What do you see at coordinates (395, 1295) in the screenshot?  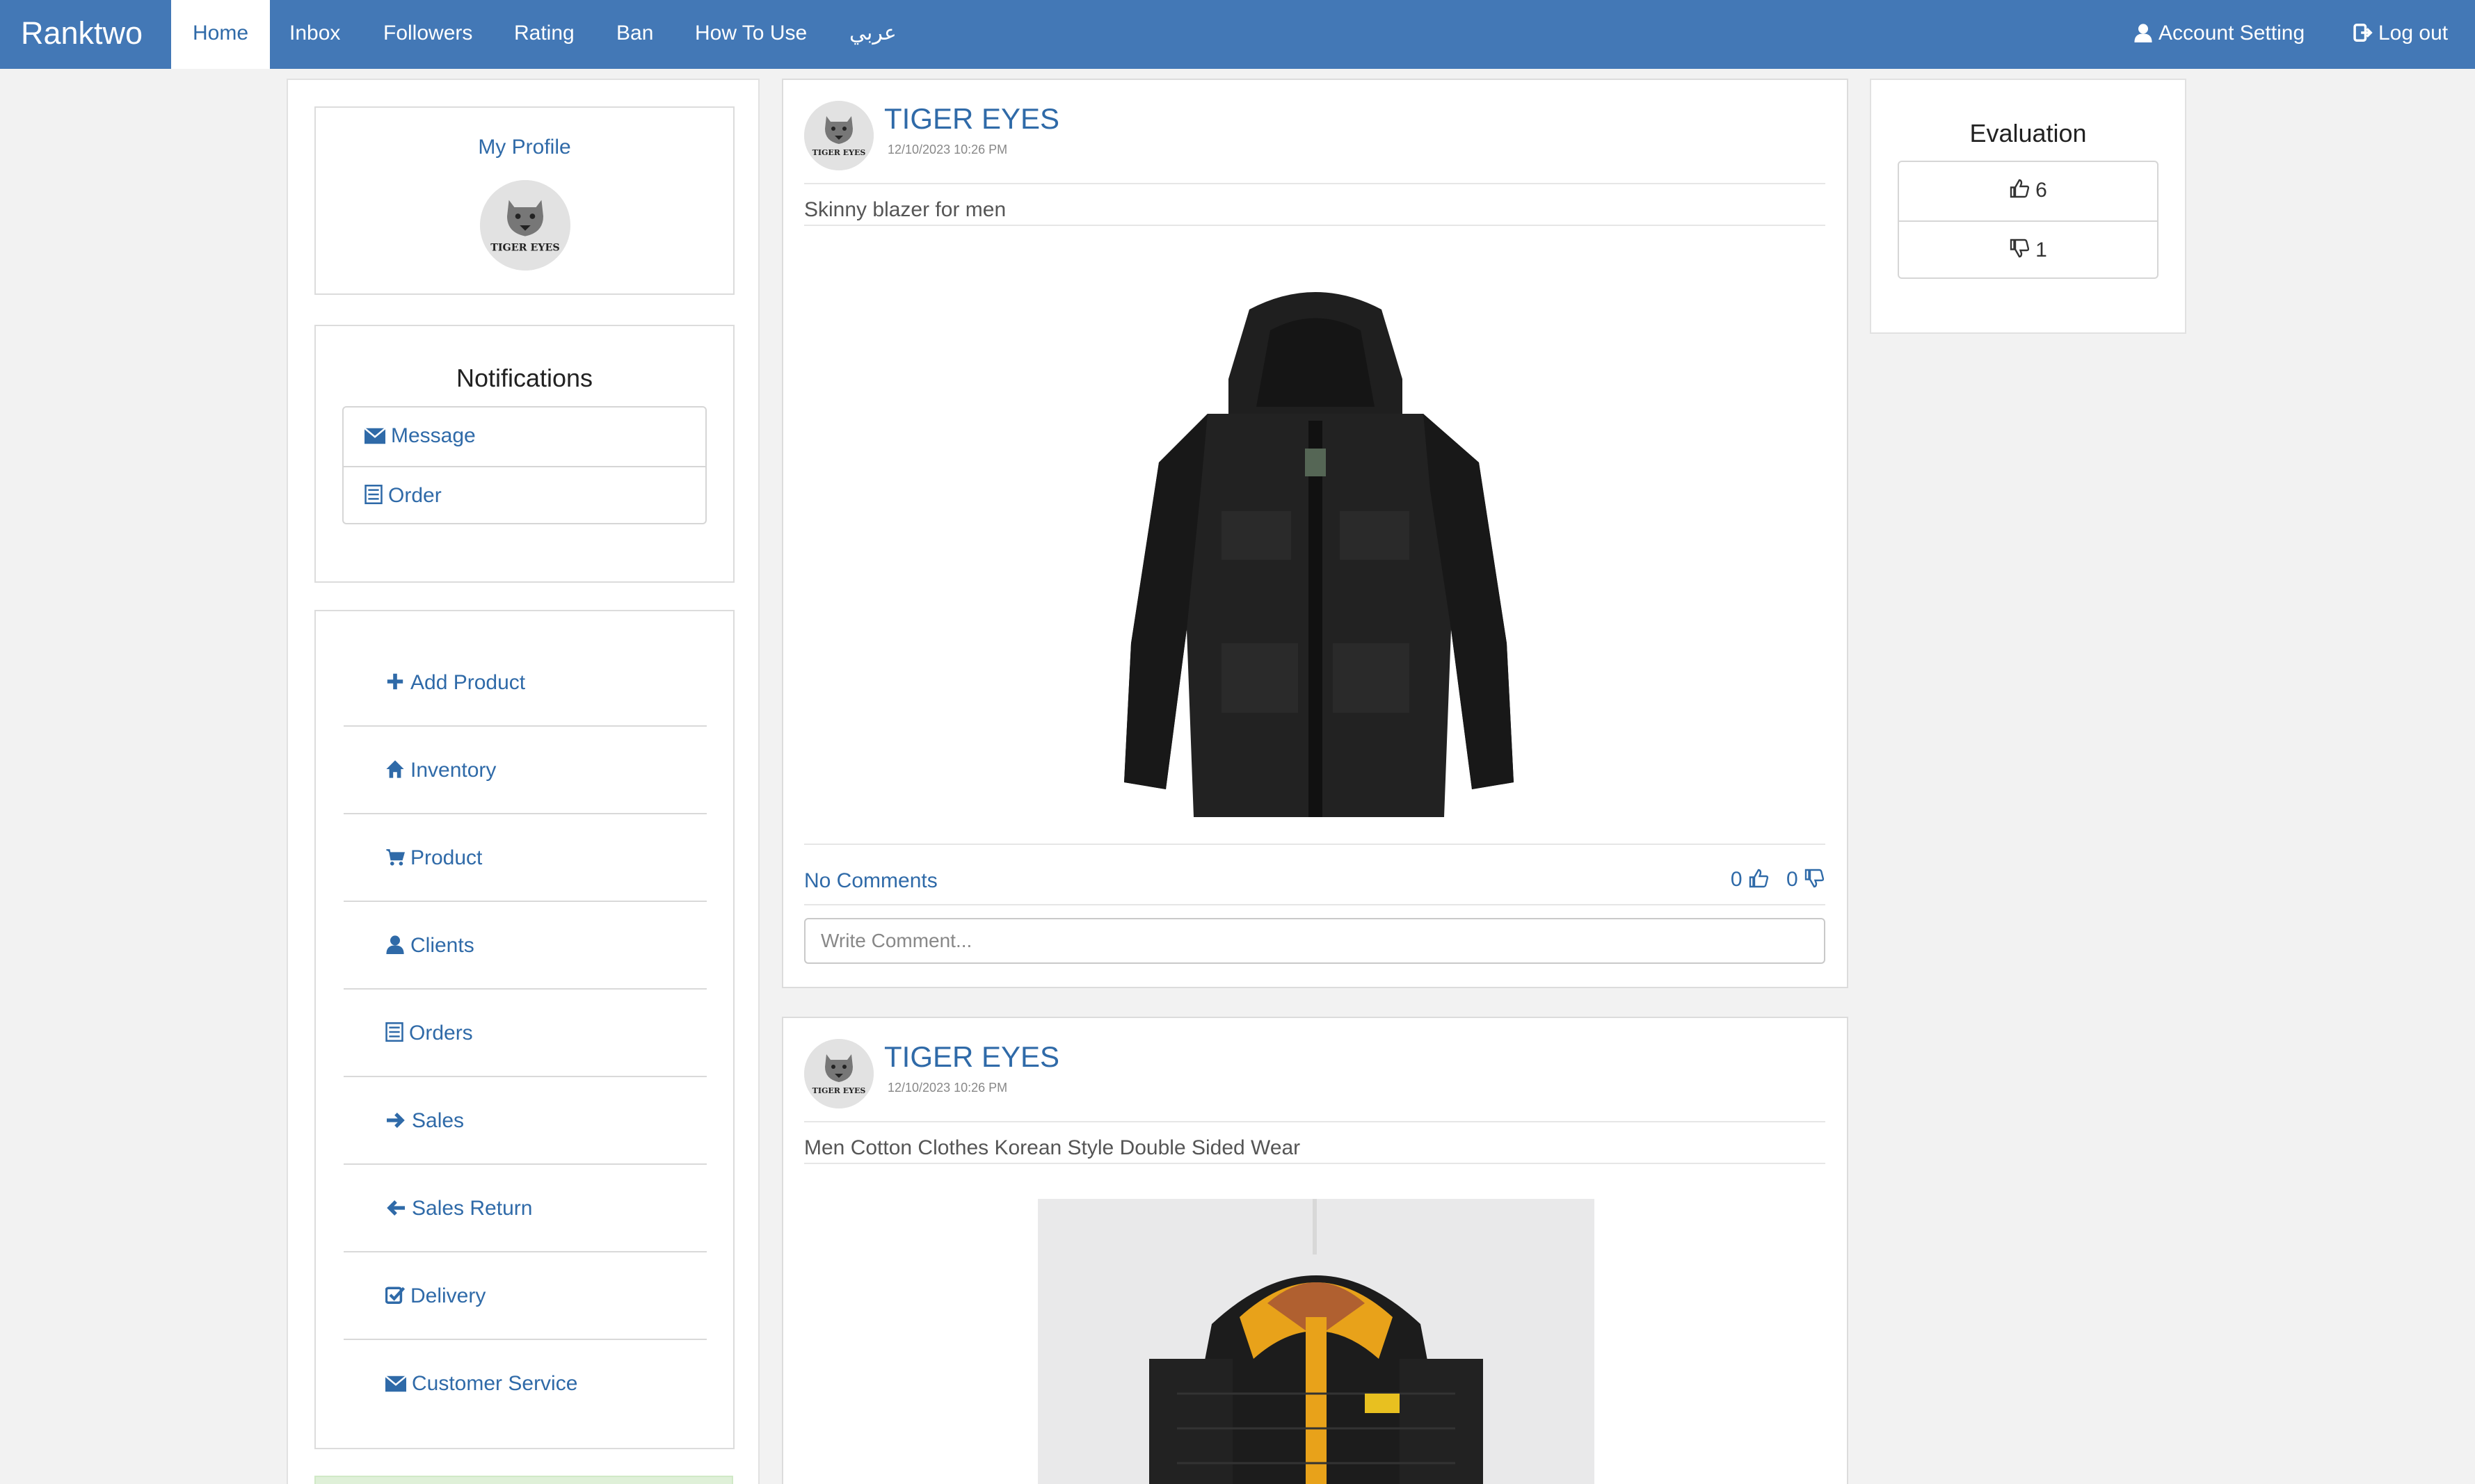 I see `check-square-icon` at bounding box center [395, 1295].